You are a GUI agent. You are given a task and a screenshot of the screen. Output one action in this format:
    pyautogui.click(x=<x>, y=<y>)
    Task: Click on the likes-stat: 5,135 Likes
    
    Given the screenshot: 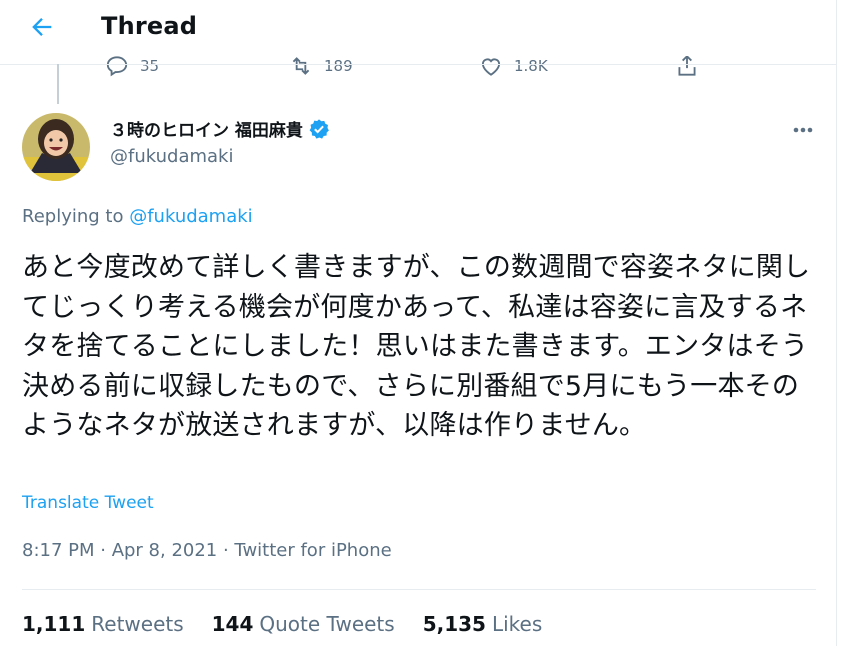 What is the action you would take?
    pyautogui.click(x=483, y=624)
    